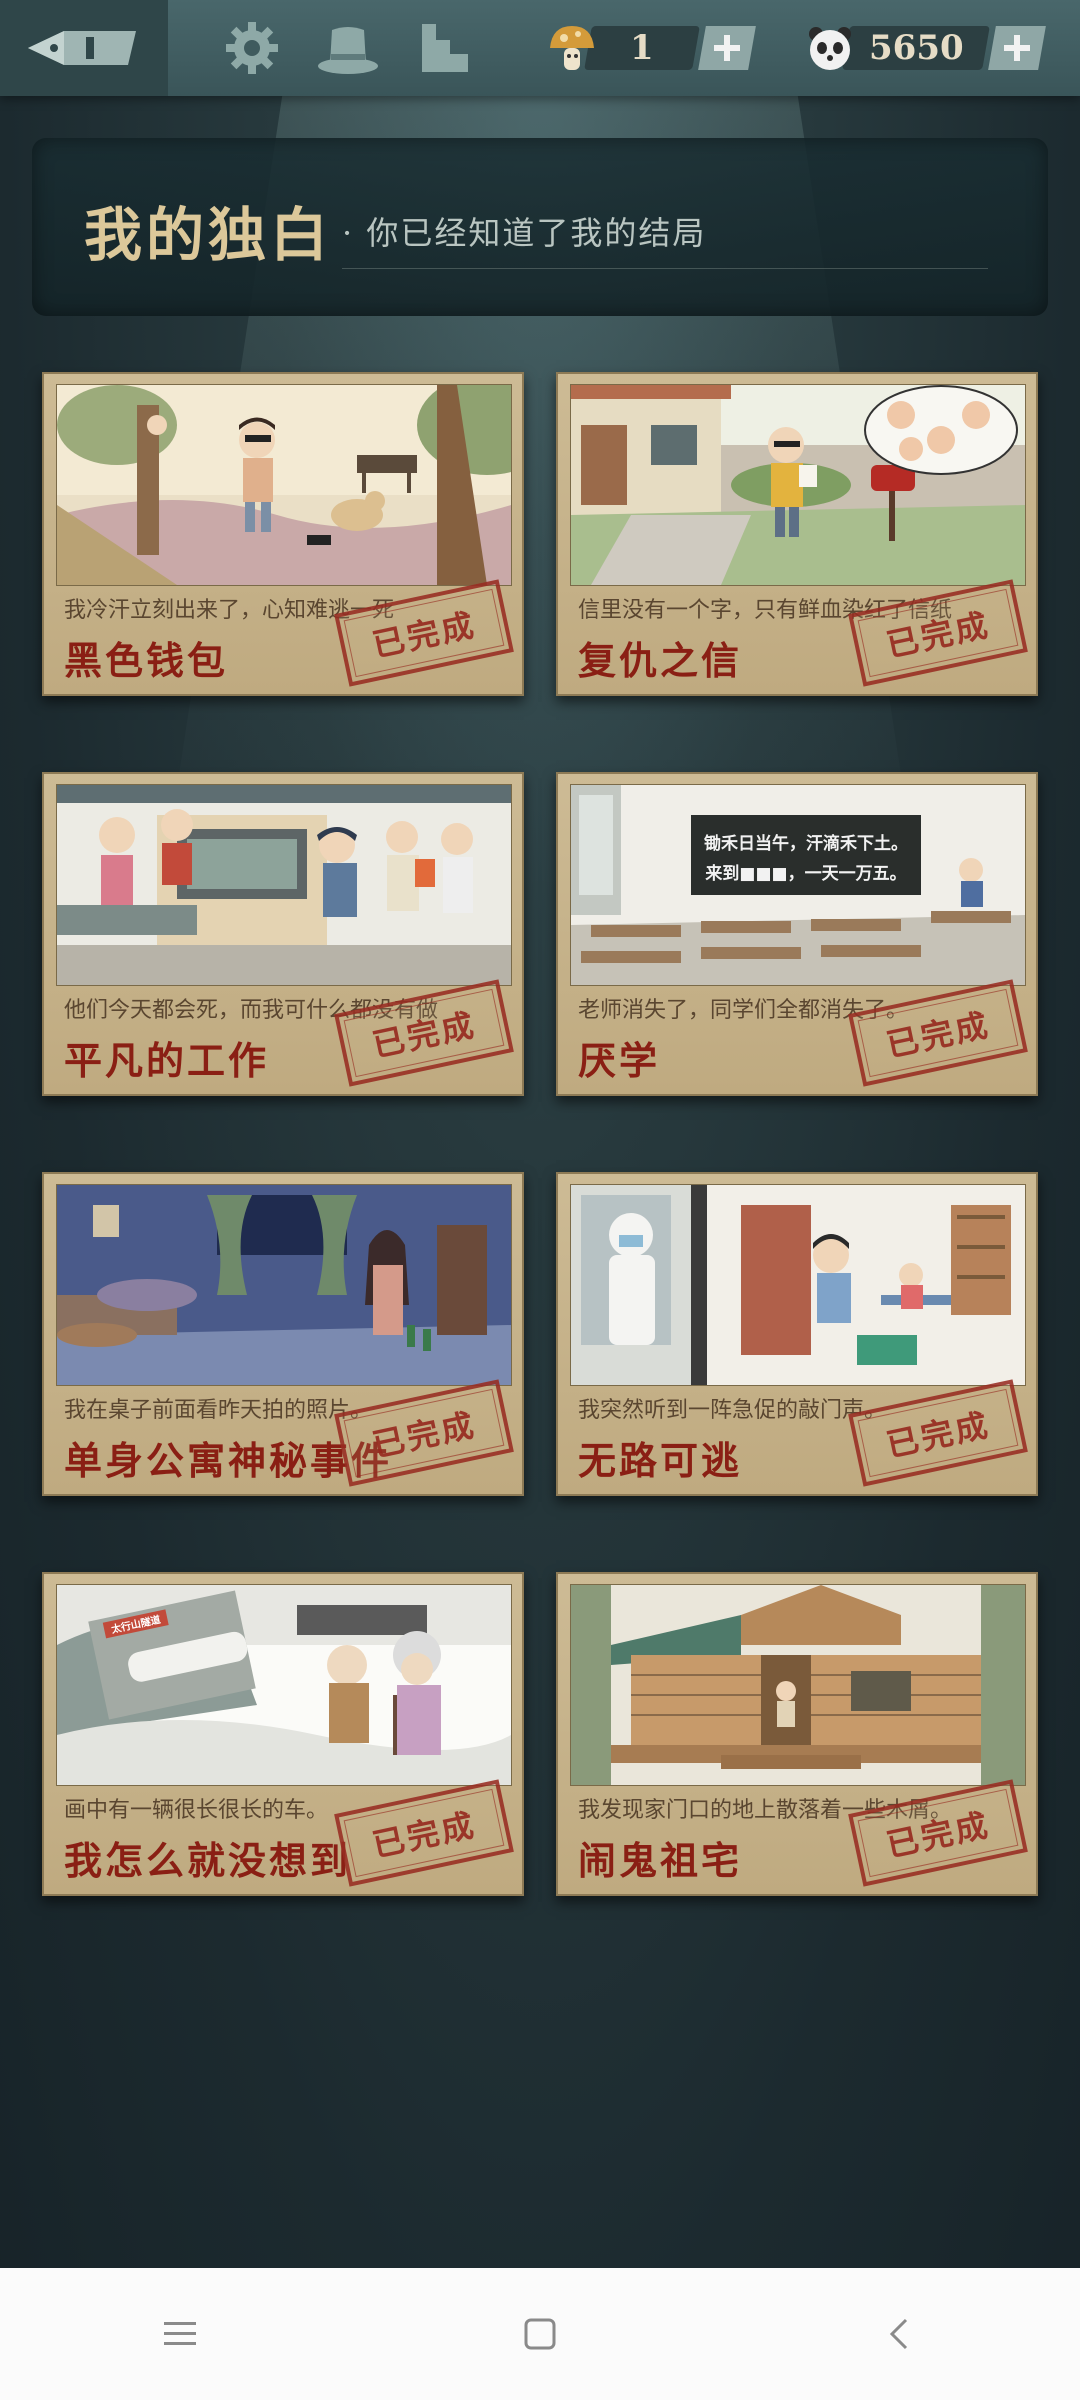 Image resolution: width=1080 pixels, height=2400 pixels. Describe the element at coordinates (208, 235) in the screenshot. I see `page-title: 我的独白` at that location.